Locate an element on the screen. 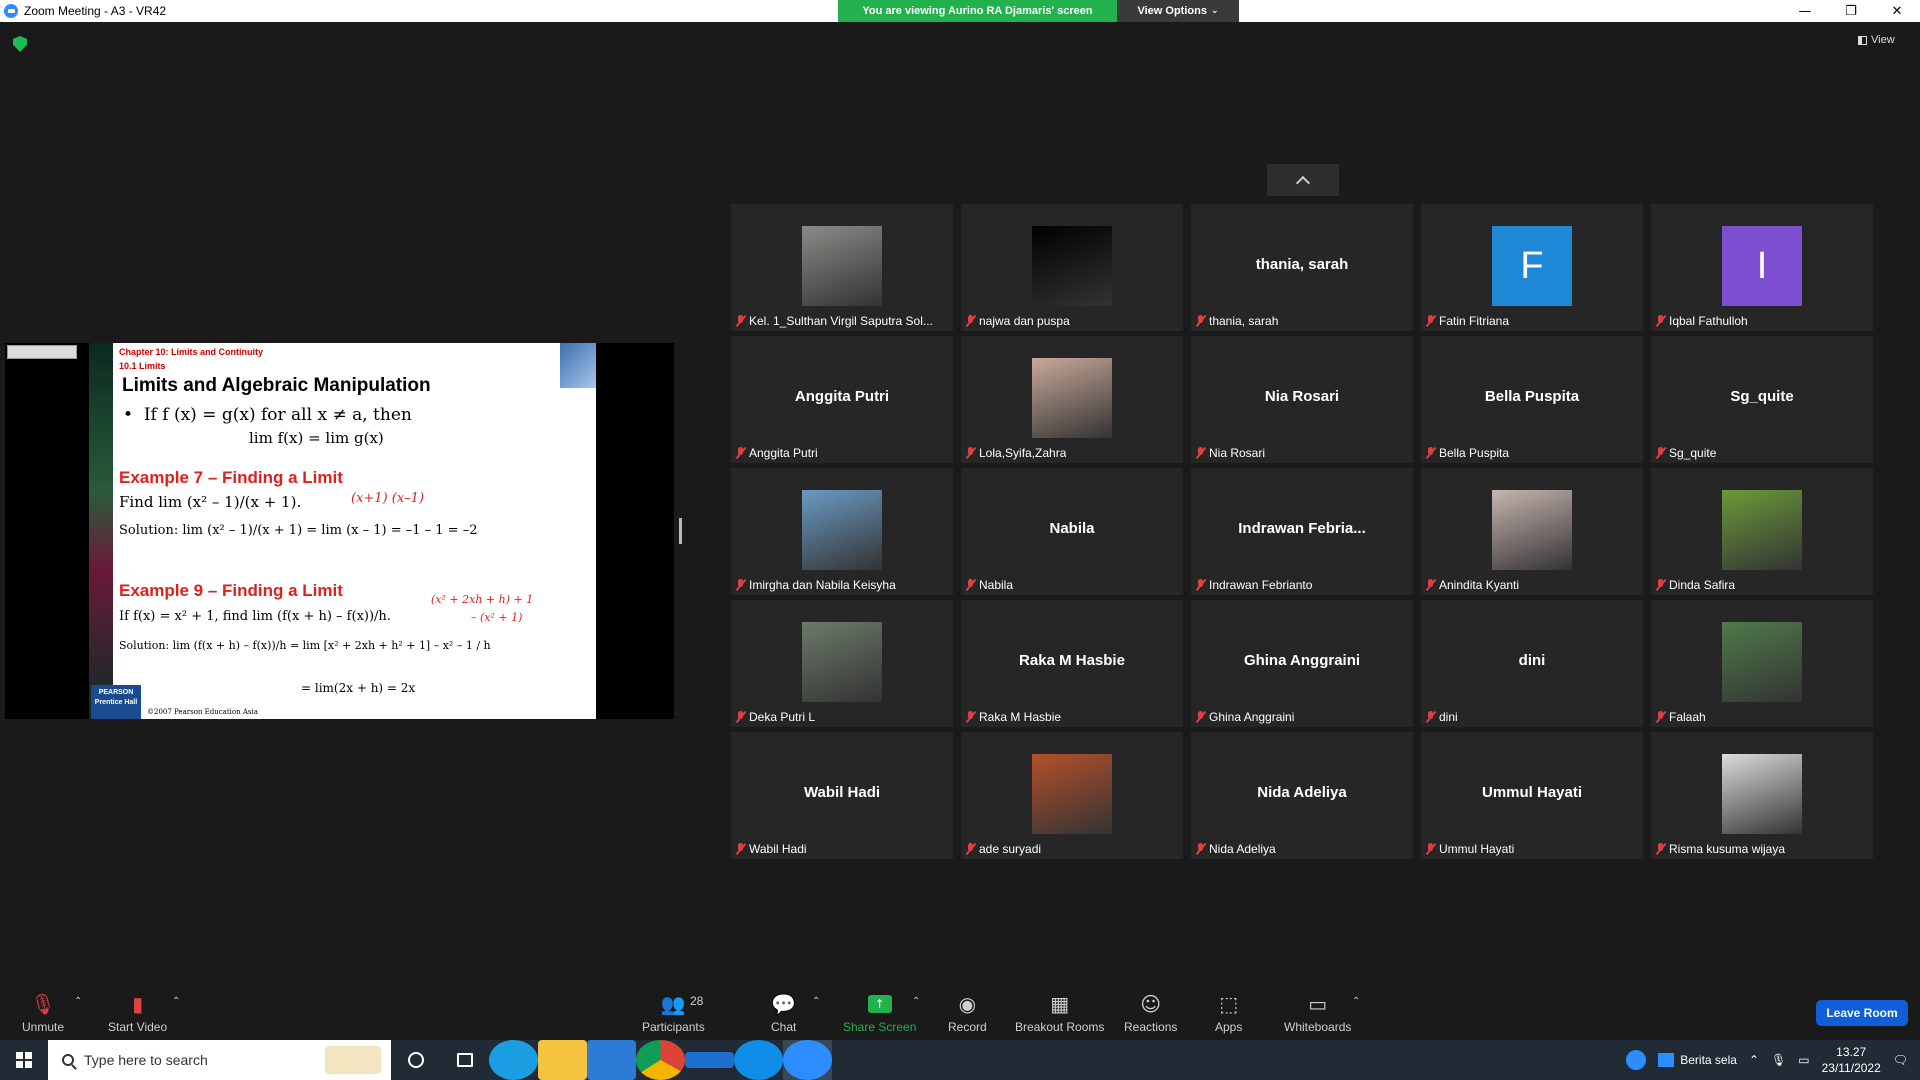 The image size is (1920, 1080). participant-tile: Falaah is located at coordinates (1762, 663).